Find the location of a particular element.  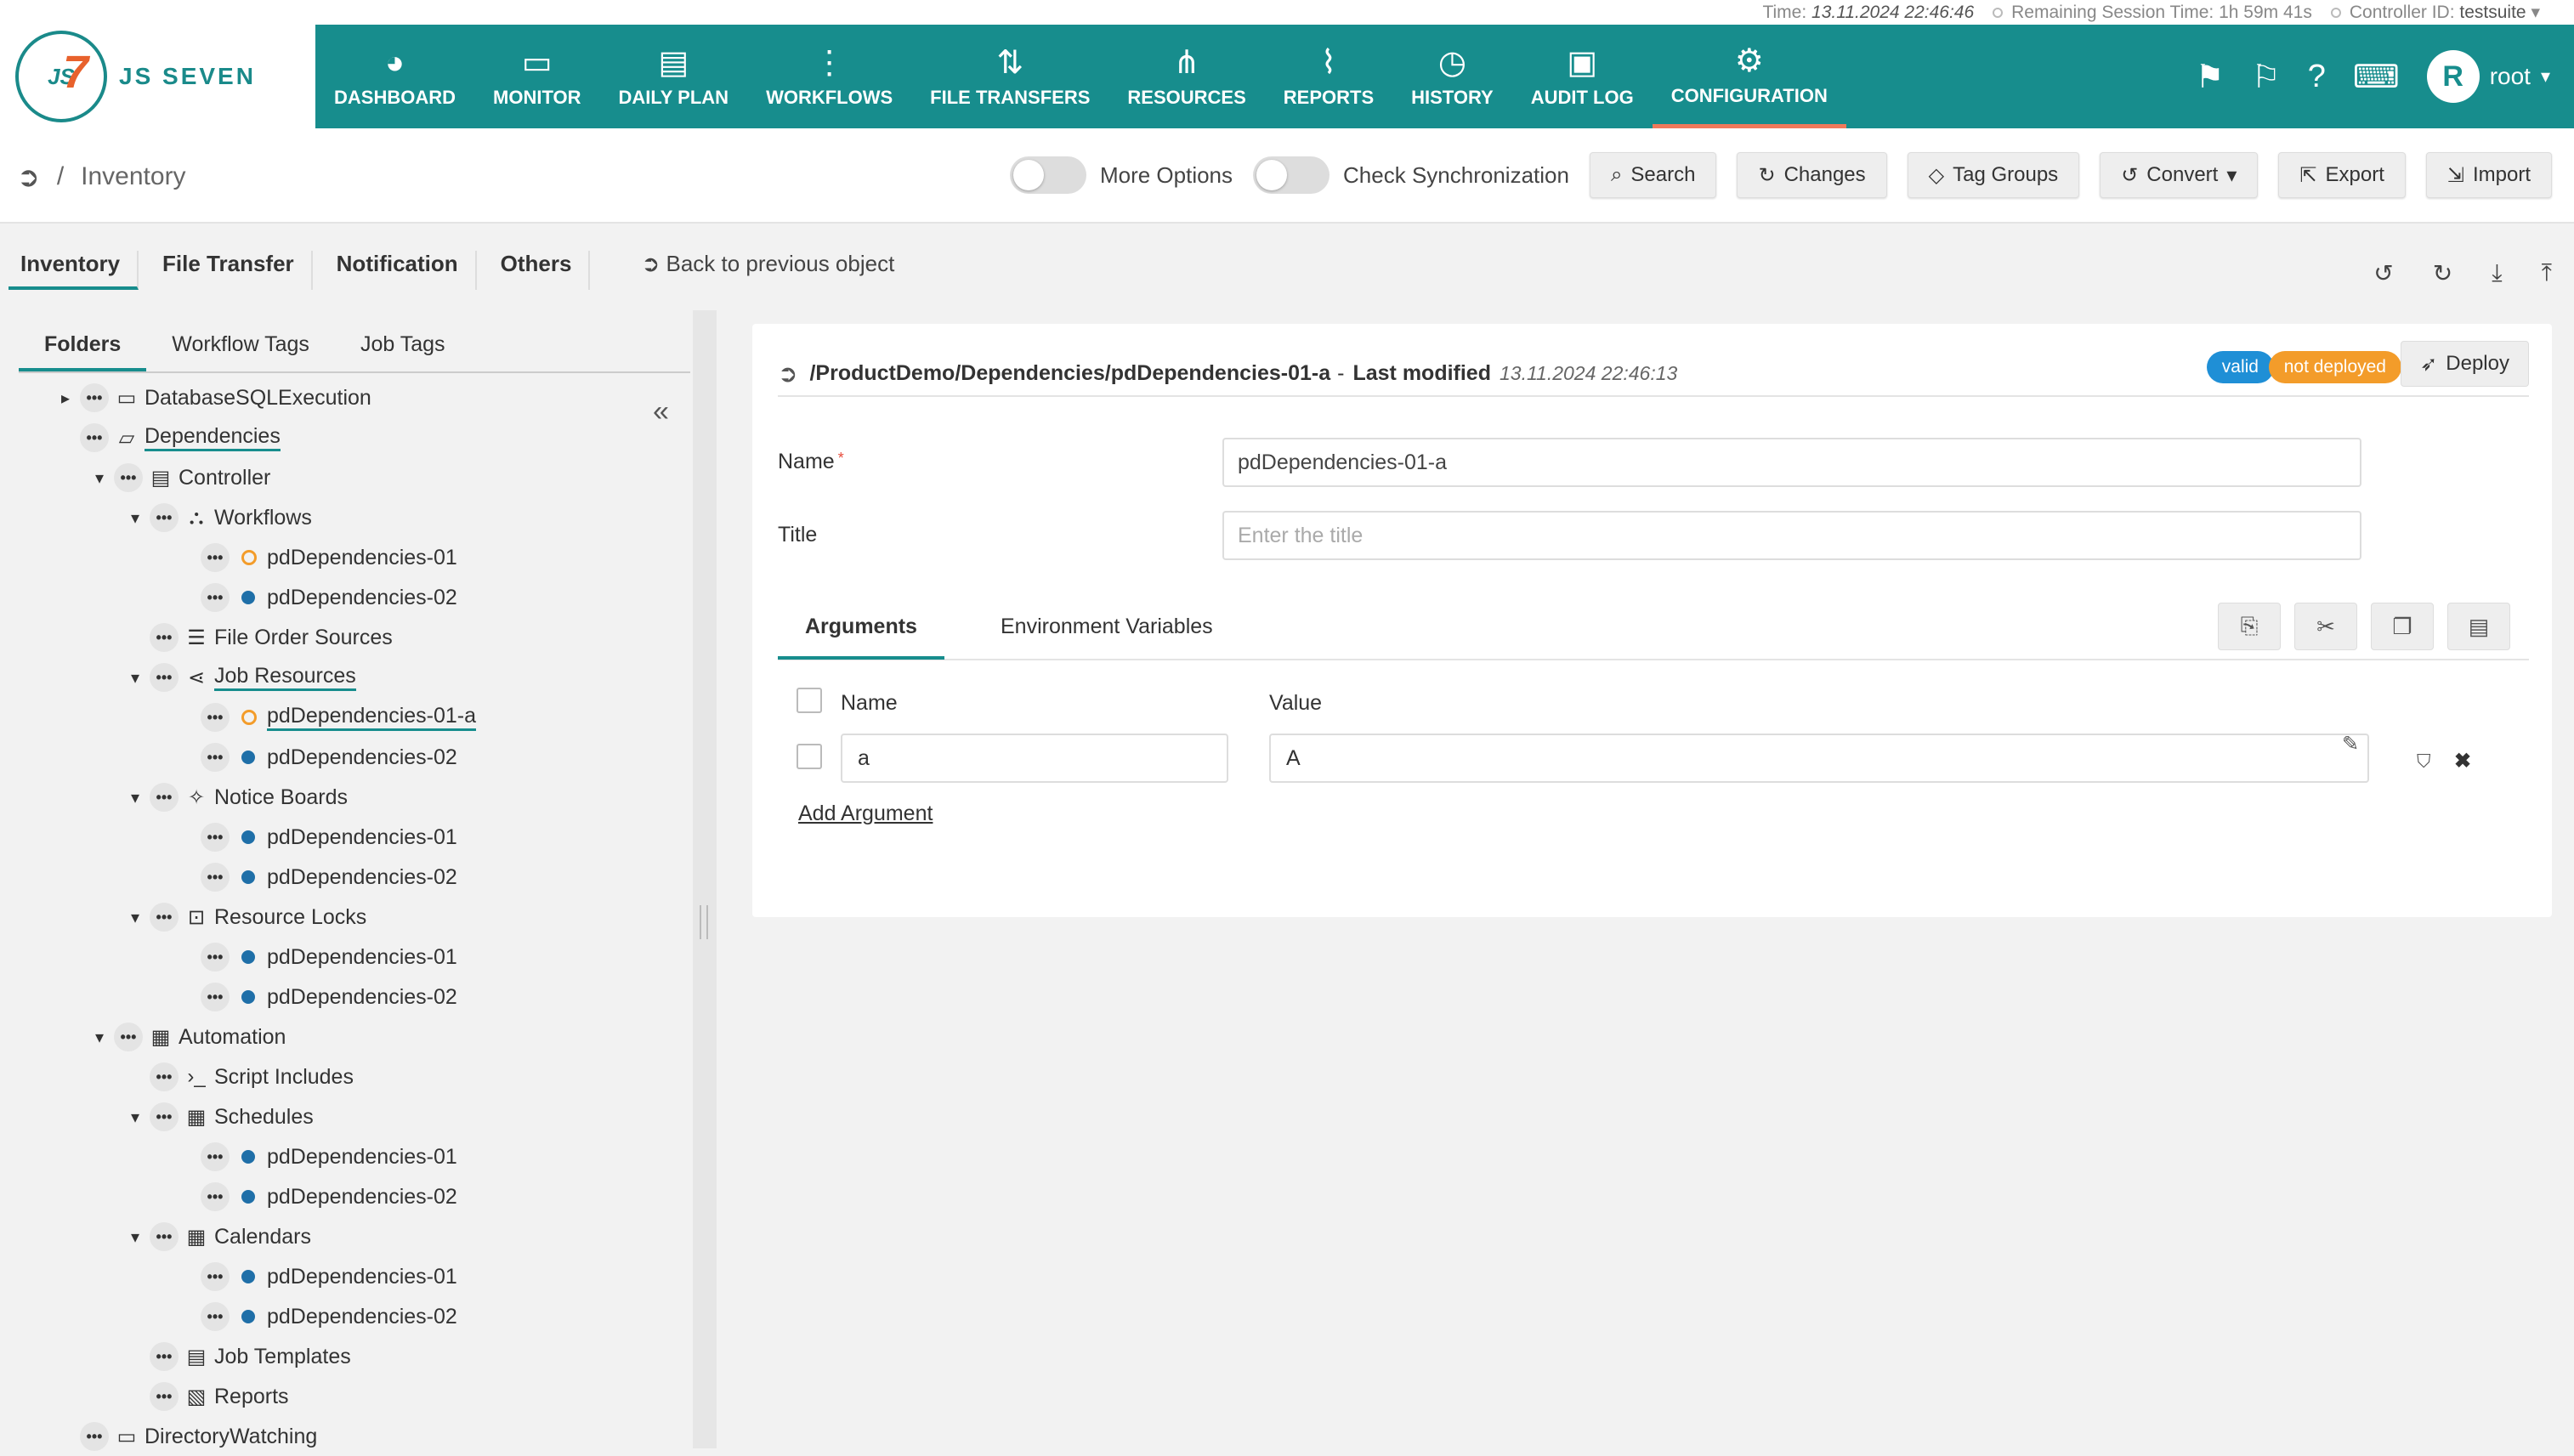

download-icon: ⤓ is located at coordinates (2497, 273).